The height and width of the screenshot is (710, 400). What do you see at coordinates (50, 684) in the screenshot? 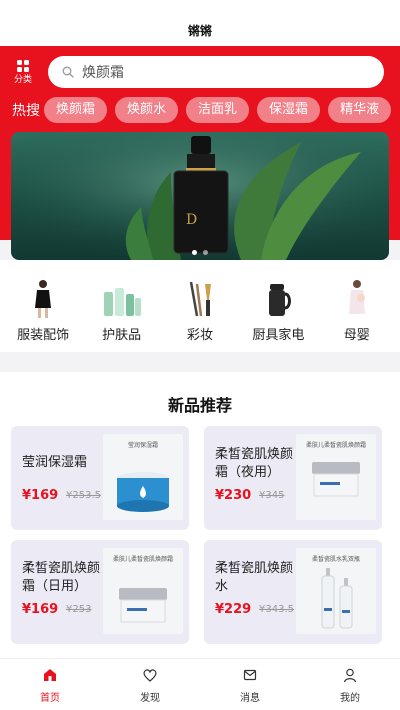
I see `tab-home: 首页` at bounding box center [50, 684].